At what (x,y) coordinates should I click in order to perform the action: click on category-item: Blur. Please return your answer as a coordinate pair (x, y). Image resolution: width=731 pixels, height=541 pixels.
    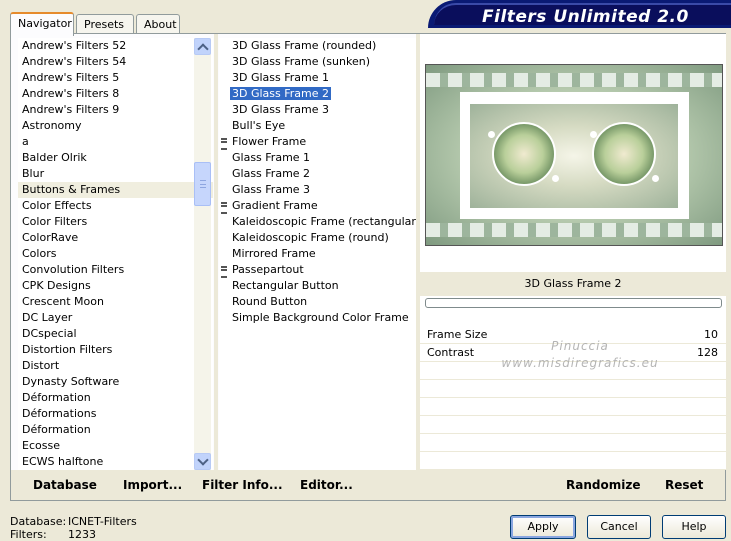
    Looking at the image, I should click on (115, 174).